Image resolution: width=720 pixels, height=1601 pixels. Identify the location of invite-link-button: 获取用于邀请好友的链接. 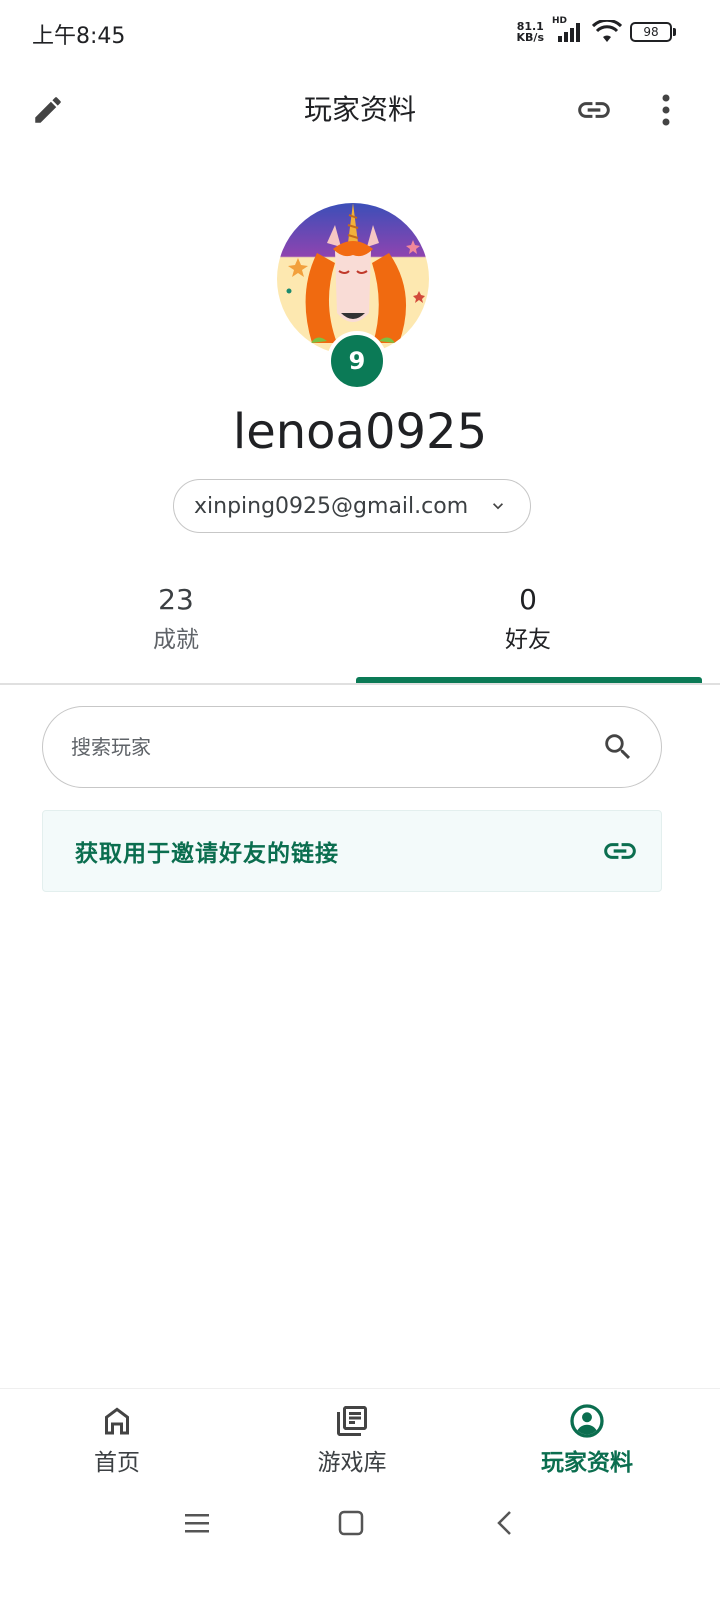
(352, 851).